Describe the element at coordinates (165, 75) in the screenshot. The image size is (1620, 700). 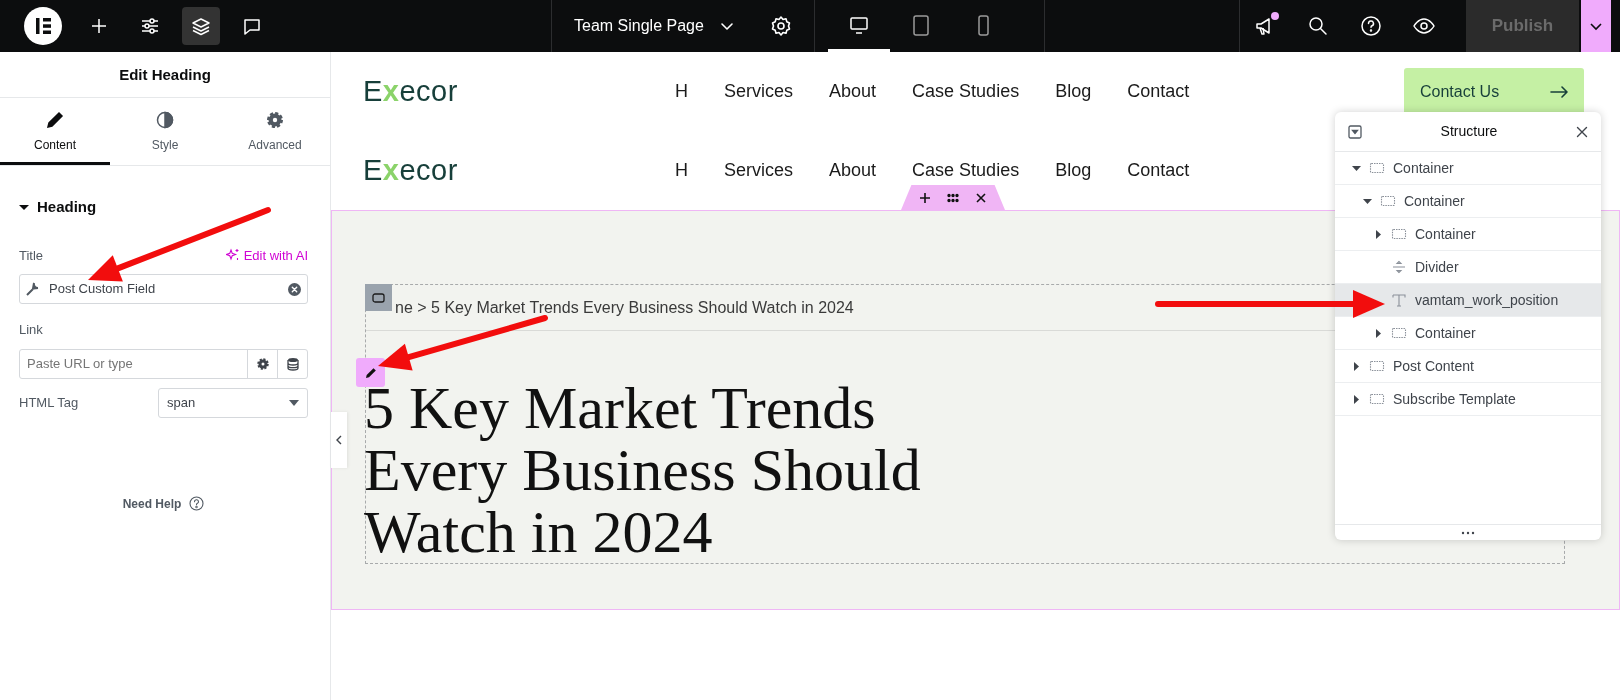
I see `panel-title: Edit Heading` at that location.